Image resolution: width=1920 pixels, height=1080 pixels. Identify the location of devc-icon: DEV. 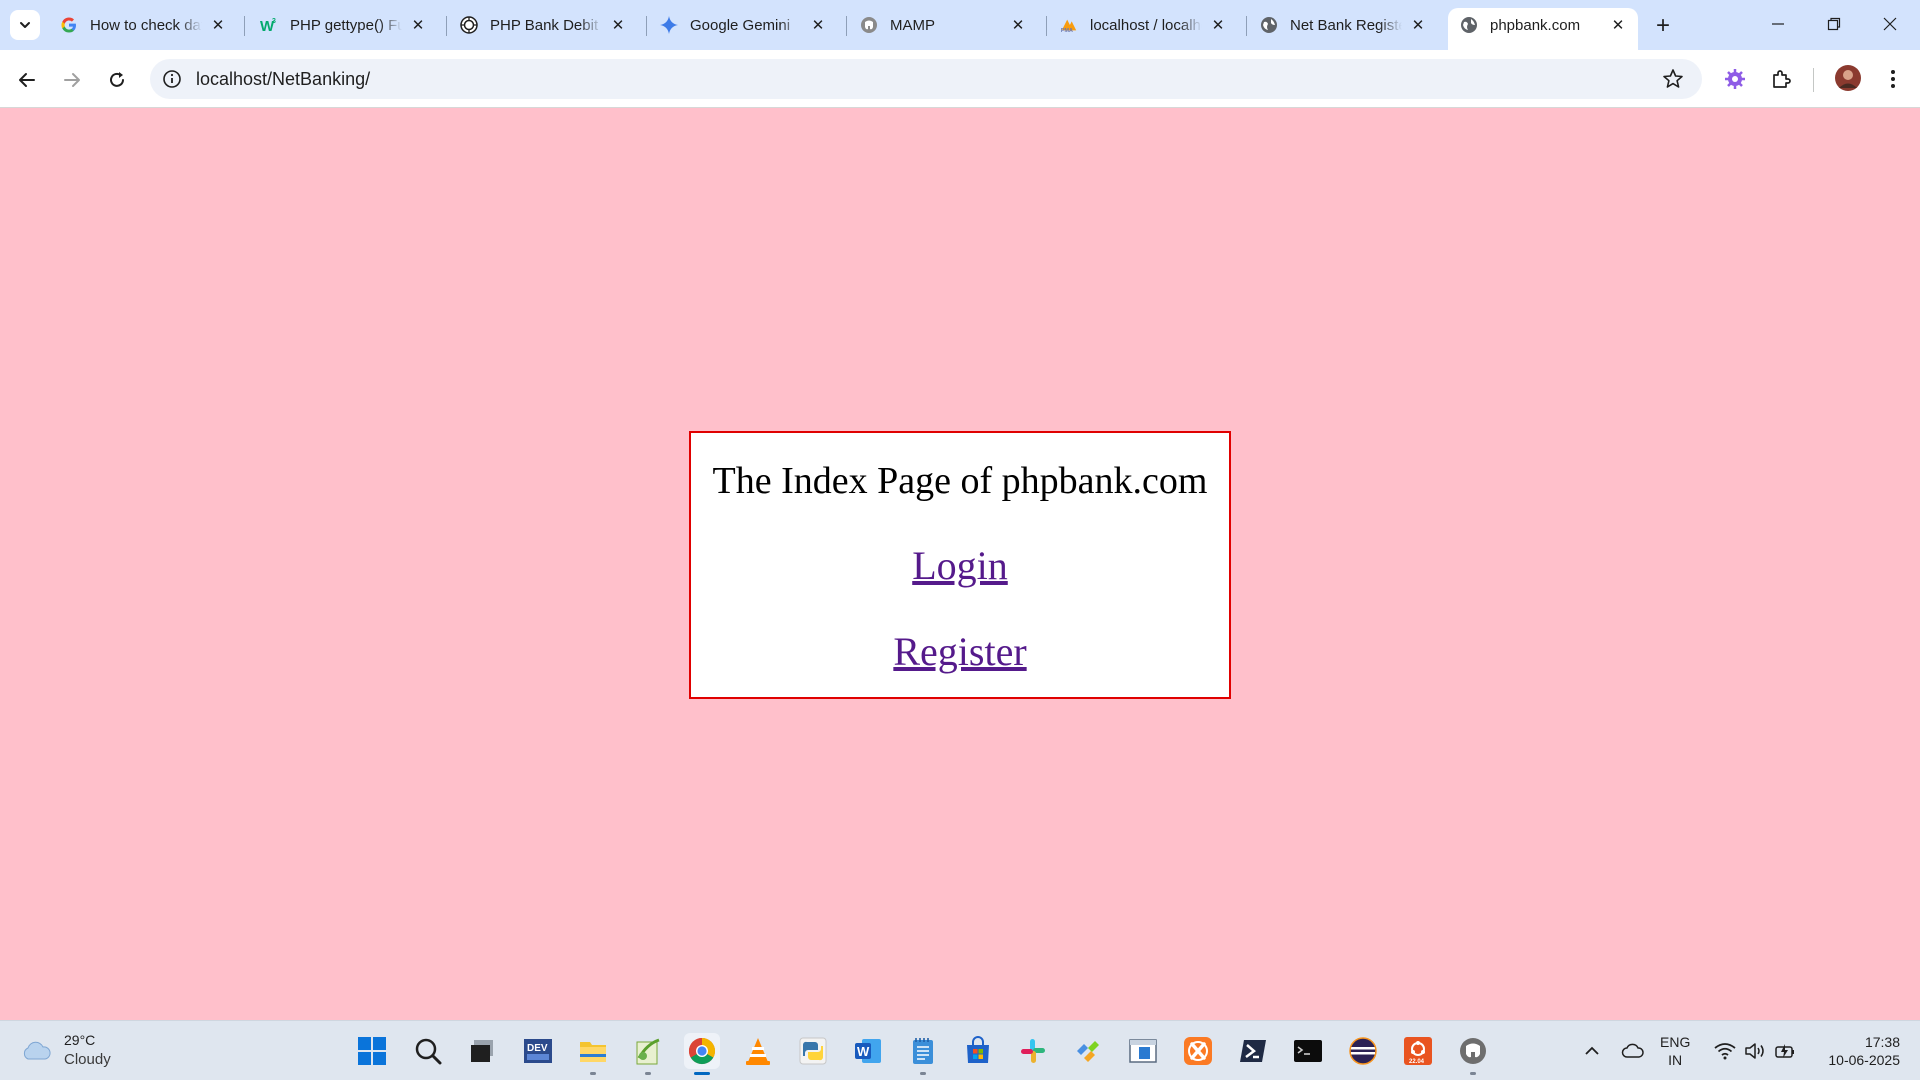
(538, 1051).